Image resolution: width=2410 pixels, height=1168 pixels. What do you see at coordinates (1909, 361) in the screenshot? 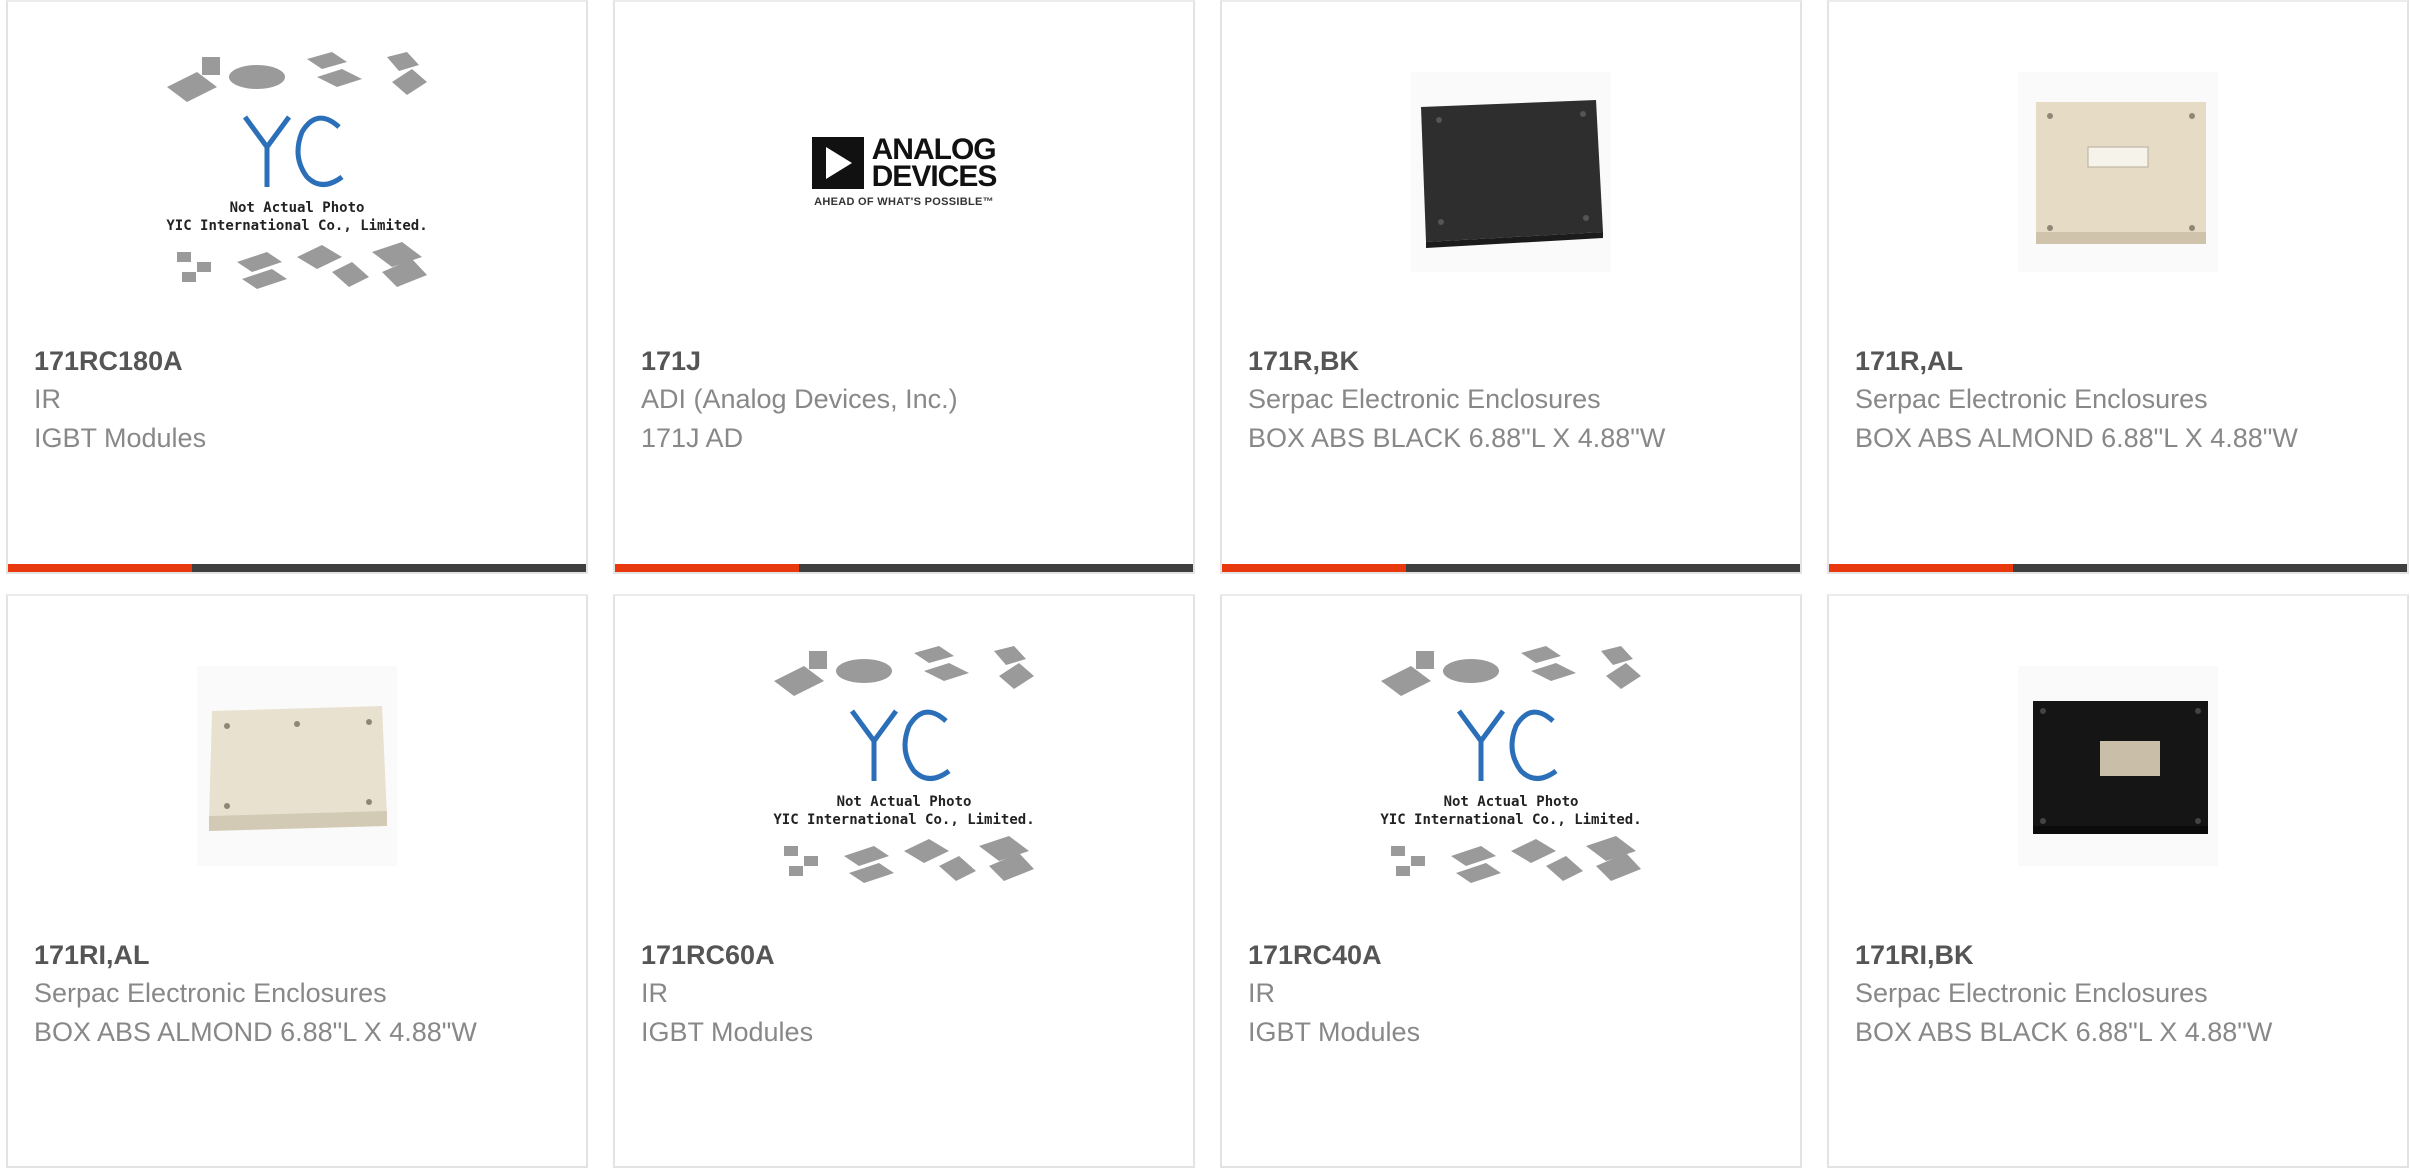
I see `part-number: 171R,AL` at bounding box center [1909, 361].